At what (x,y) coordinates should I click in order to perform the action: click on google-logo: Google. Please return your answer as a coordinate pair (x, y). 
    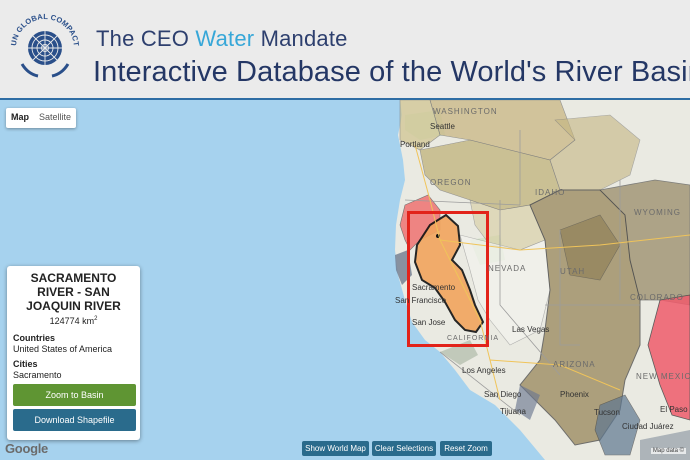
    Looking at the image, I should click on (26, 448).